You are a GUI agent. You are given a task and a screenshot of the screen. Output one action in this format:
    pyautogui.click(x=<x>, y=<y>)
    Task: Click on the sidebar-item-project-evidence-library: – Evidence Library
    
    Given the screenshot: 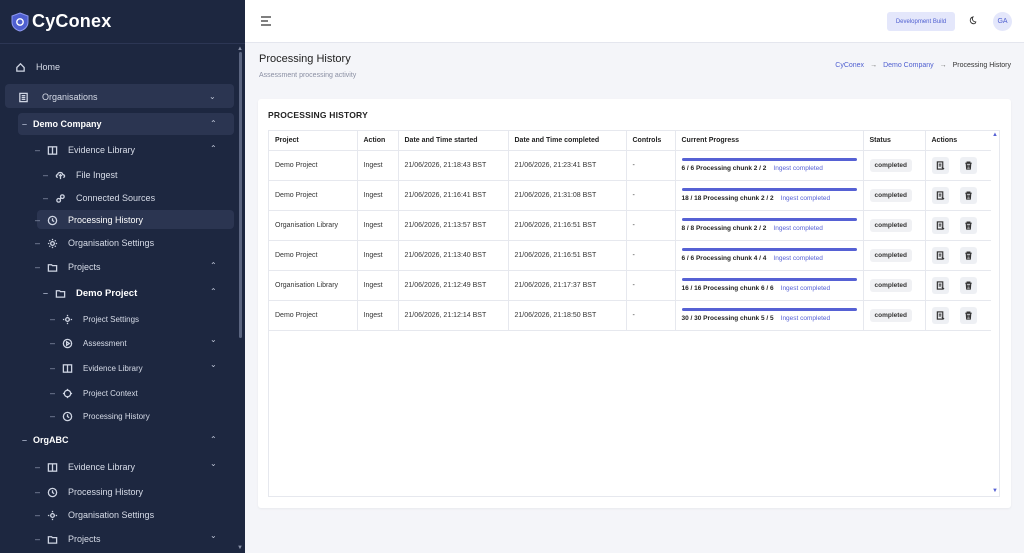 What is the action you would take?
    pyautogui.click(x=96, y=368)
    